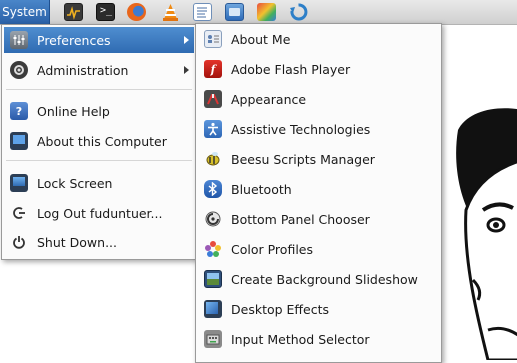 The image size is (517, 363). Describe the element at coordinates (213, 189) in the screenshot. I see `bluetooth-icon` at that location.